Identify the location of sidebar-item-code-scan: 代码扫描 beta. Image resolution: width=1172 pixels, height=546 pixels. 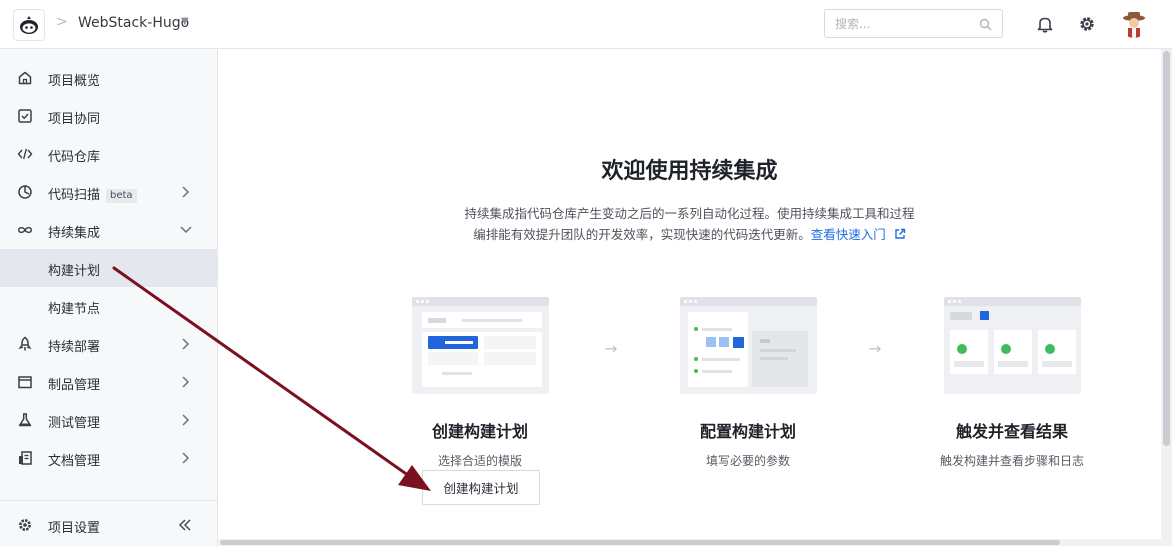
(108, 192).